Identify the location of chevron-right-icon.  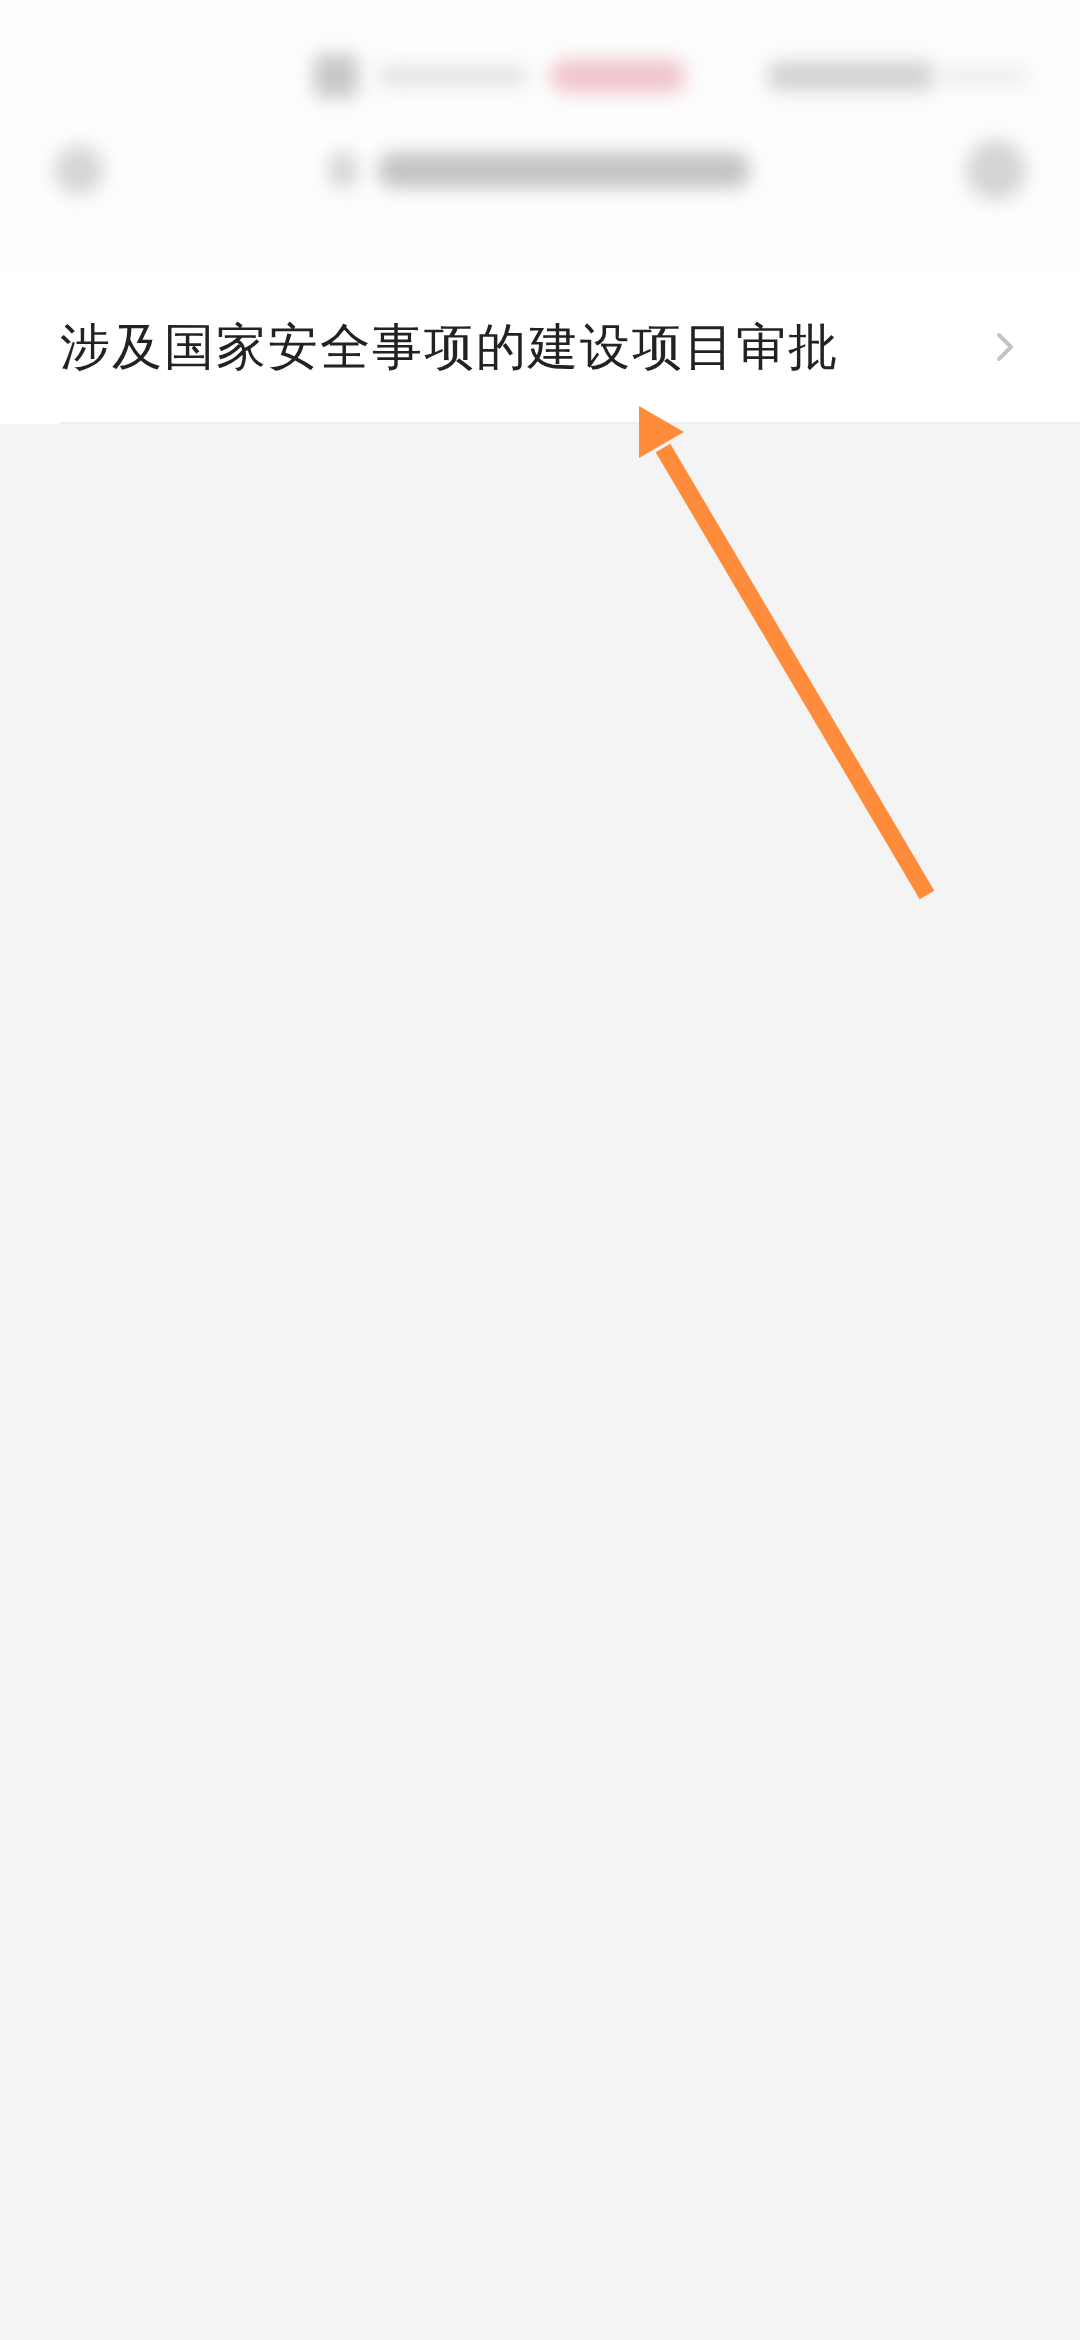
(1005, 347).